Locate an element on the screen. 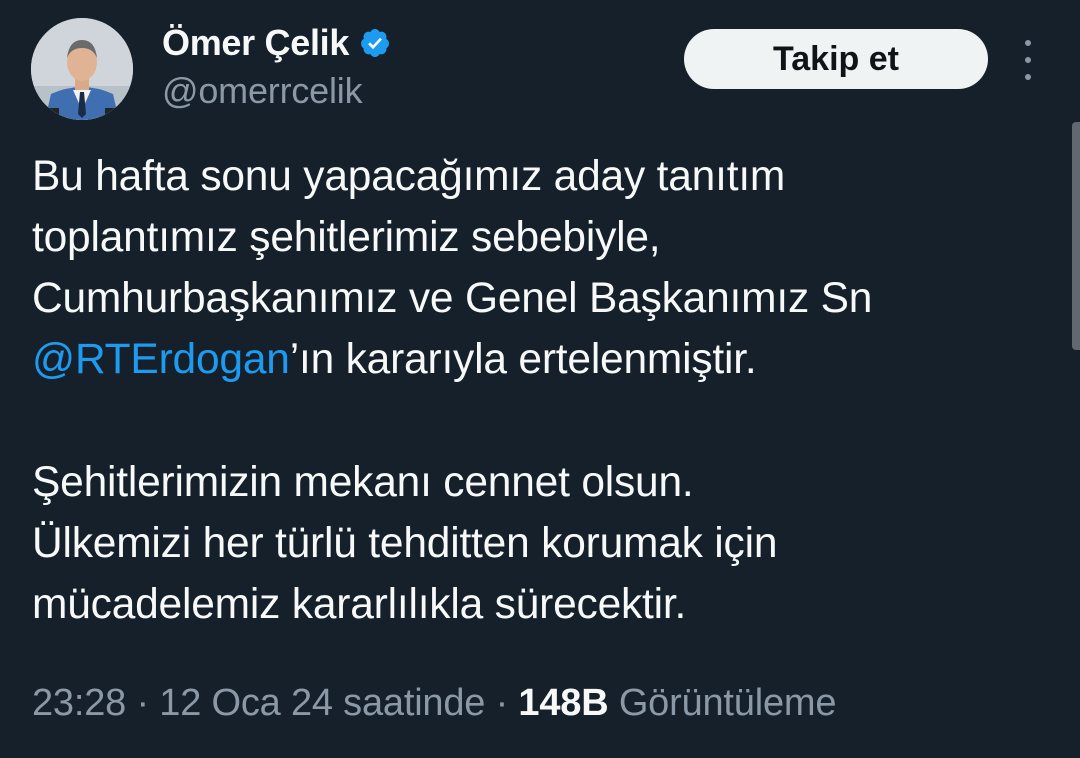  views-label: Görüntüleme is located at coordinates (727, 703).